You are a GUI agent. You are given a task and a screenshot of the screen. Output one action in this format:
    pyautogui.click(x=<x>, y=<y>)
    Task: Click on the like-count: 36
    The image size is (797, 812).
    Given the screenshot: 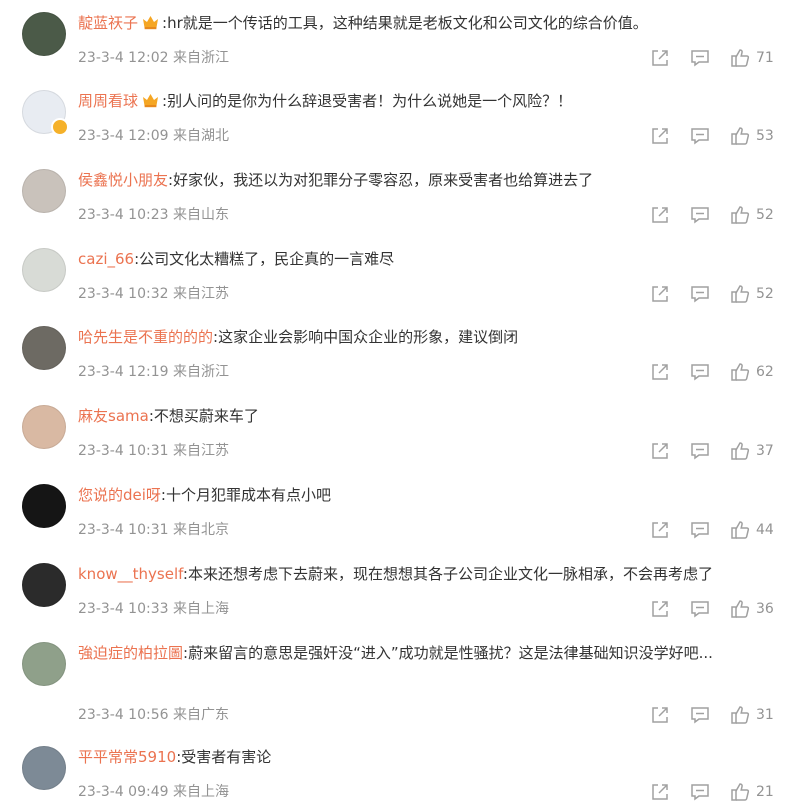 What is the action you would take?
    pyautogui.click(x=765, y=609)
    